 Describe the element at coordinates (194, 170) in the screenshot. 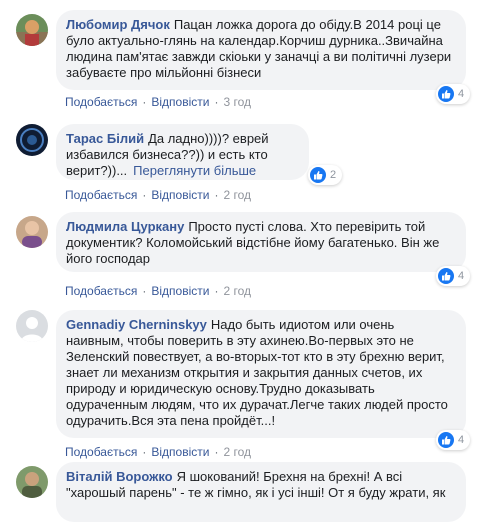

I see `see-more-link: Переглянути більше` at that location.